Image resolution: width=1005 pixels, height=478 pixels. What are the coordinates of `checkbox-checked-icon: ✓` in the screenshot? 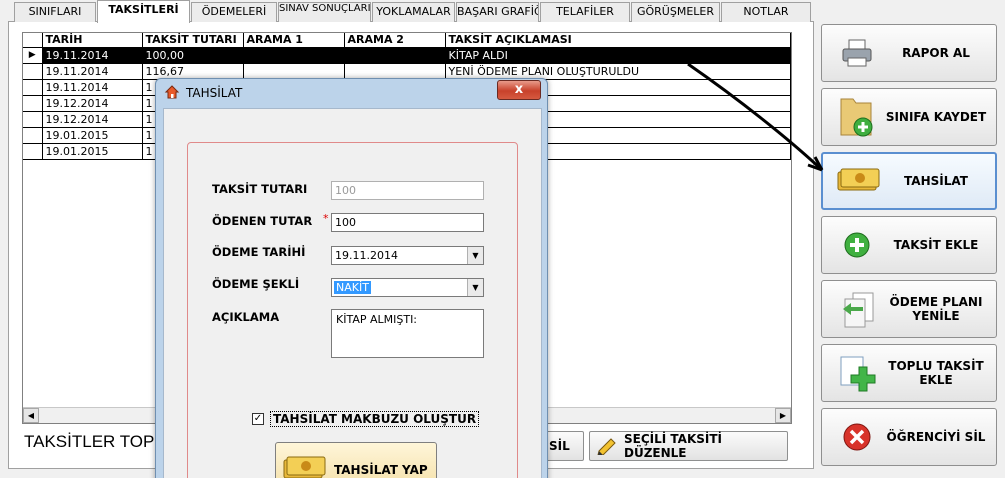 It's located at (258, 419).